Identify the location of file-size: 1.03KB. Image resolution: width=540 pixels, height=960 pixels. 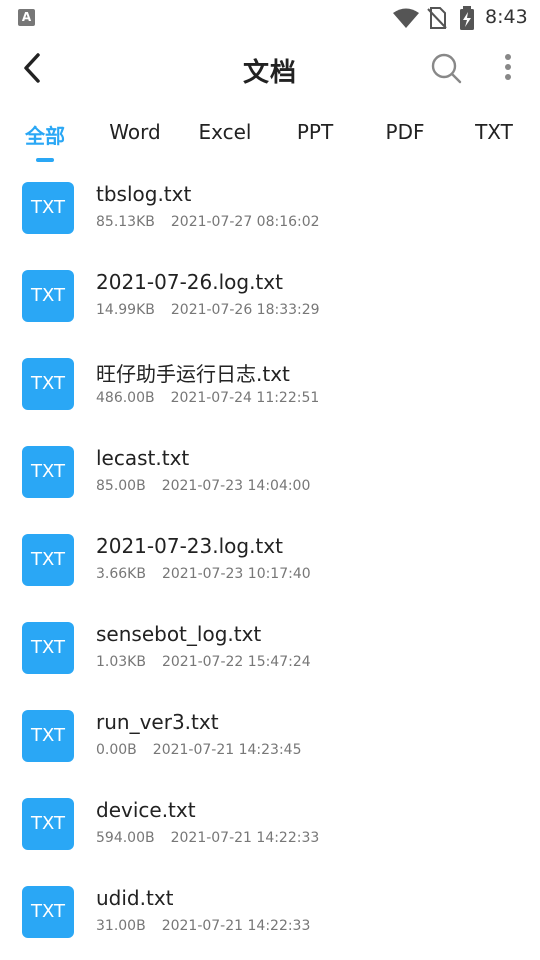
(121, 662).